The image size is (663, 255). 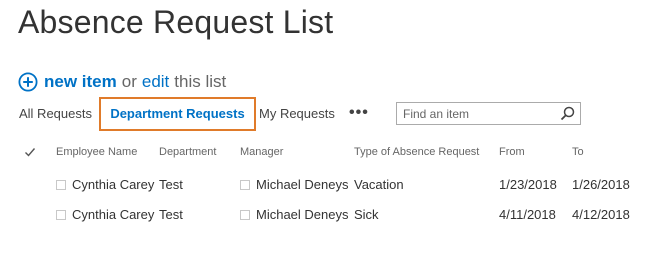 I want to click on col-header-to: To, so click(x=578, y=152).